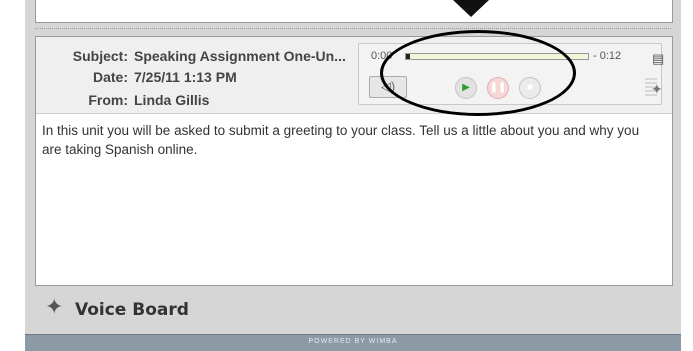 The height and width of the screenshot is (351, 693). What do you see at coordinates (354, 11) in the screenshot?
I see `previous-message-panel` at bounding box center [354, 11].